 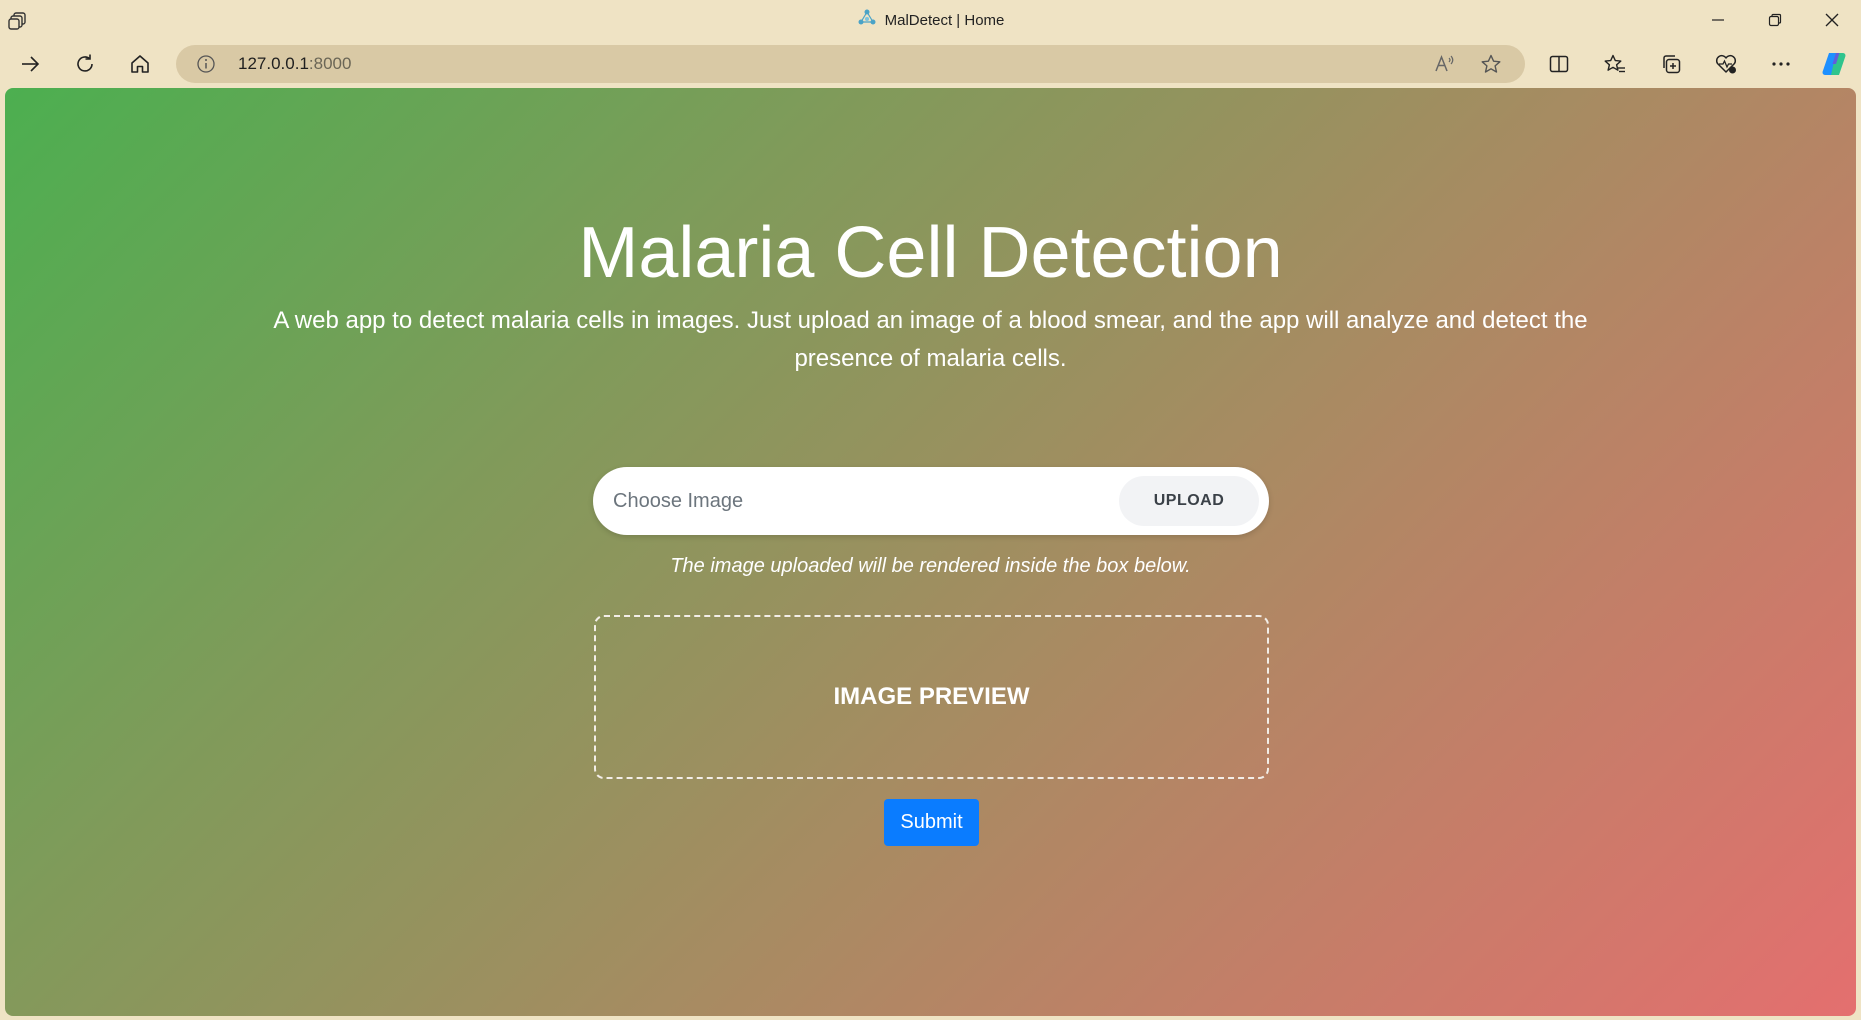 I want to click on home-icon, so click(x=140, y=64).